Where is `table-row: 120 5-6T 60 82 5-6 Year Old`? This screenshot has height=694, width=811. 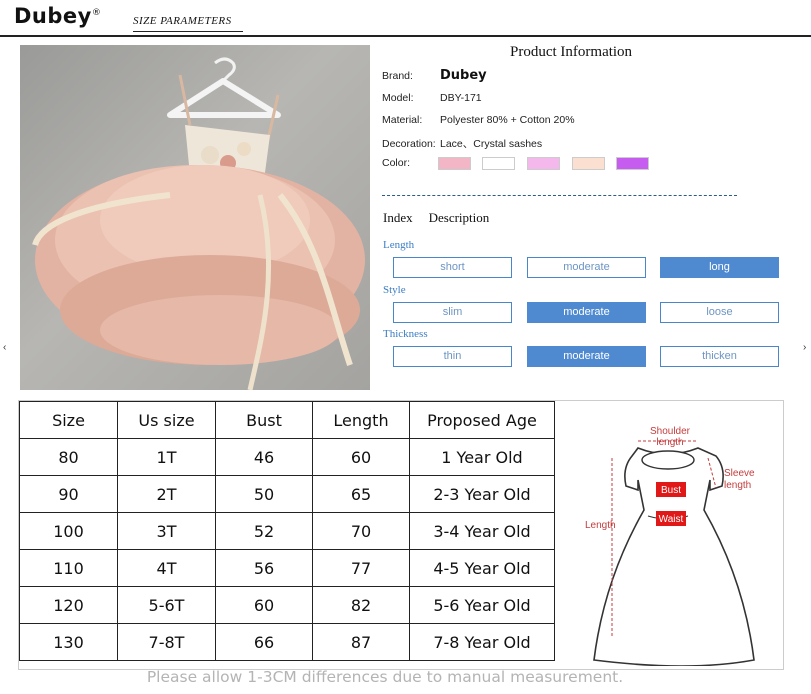 table-row: 120 5-6T 60 82 5-6 Year Old is located at coordinates (287, 605).